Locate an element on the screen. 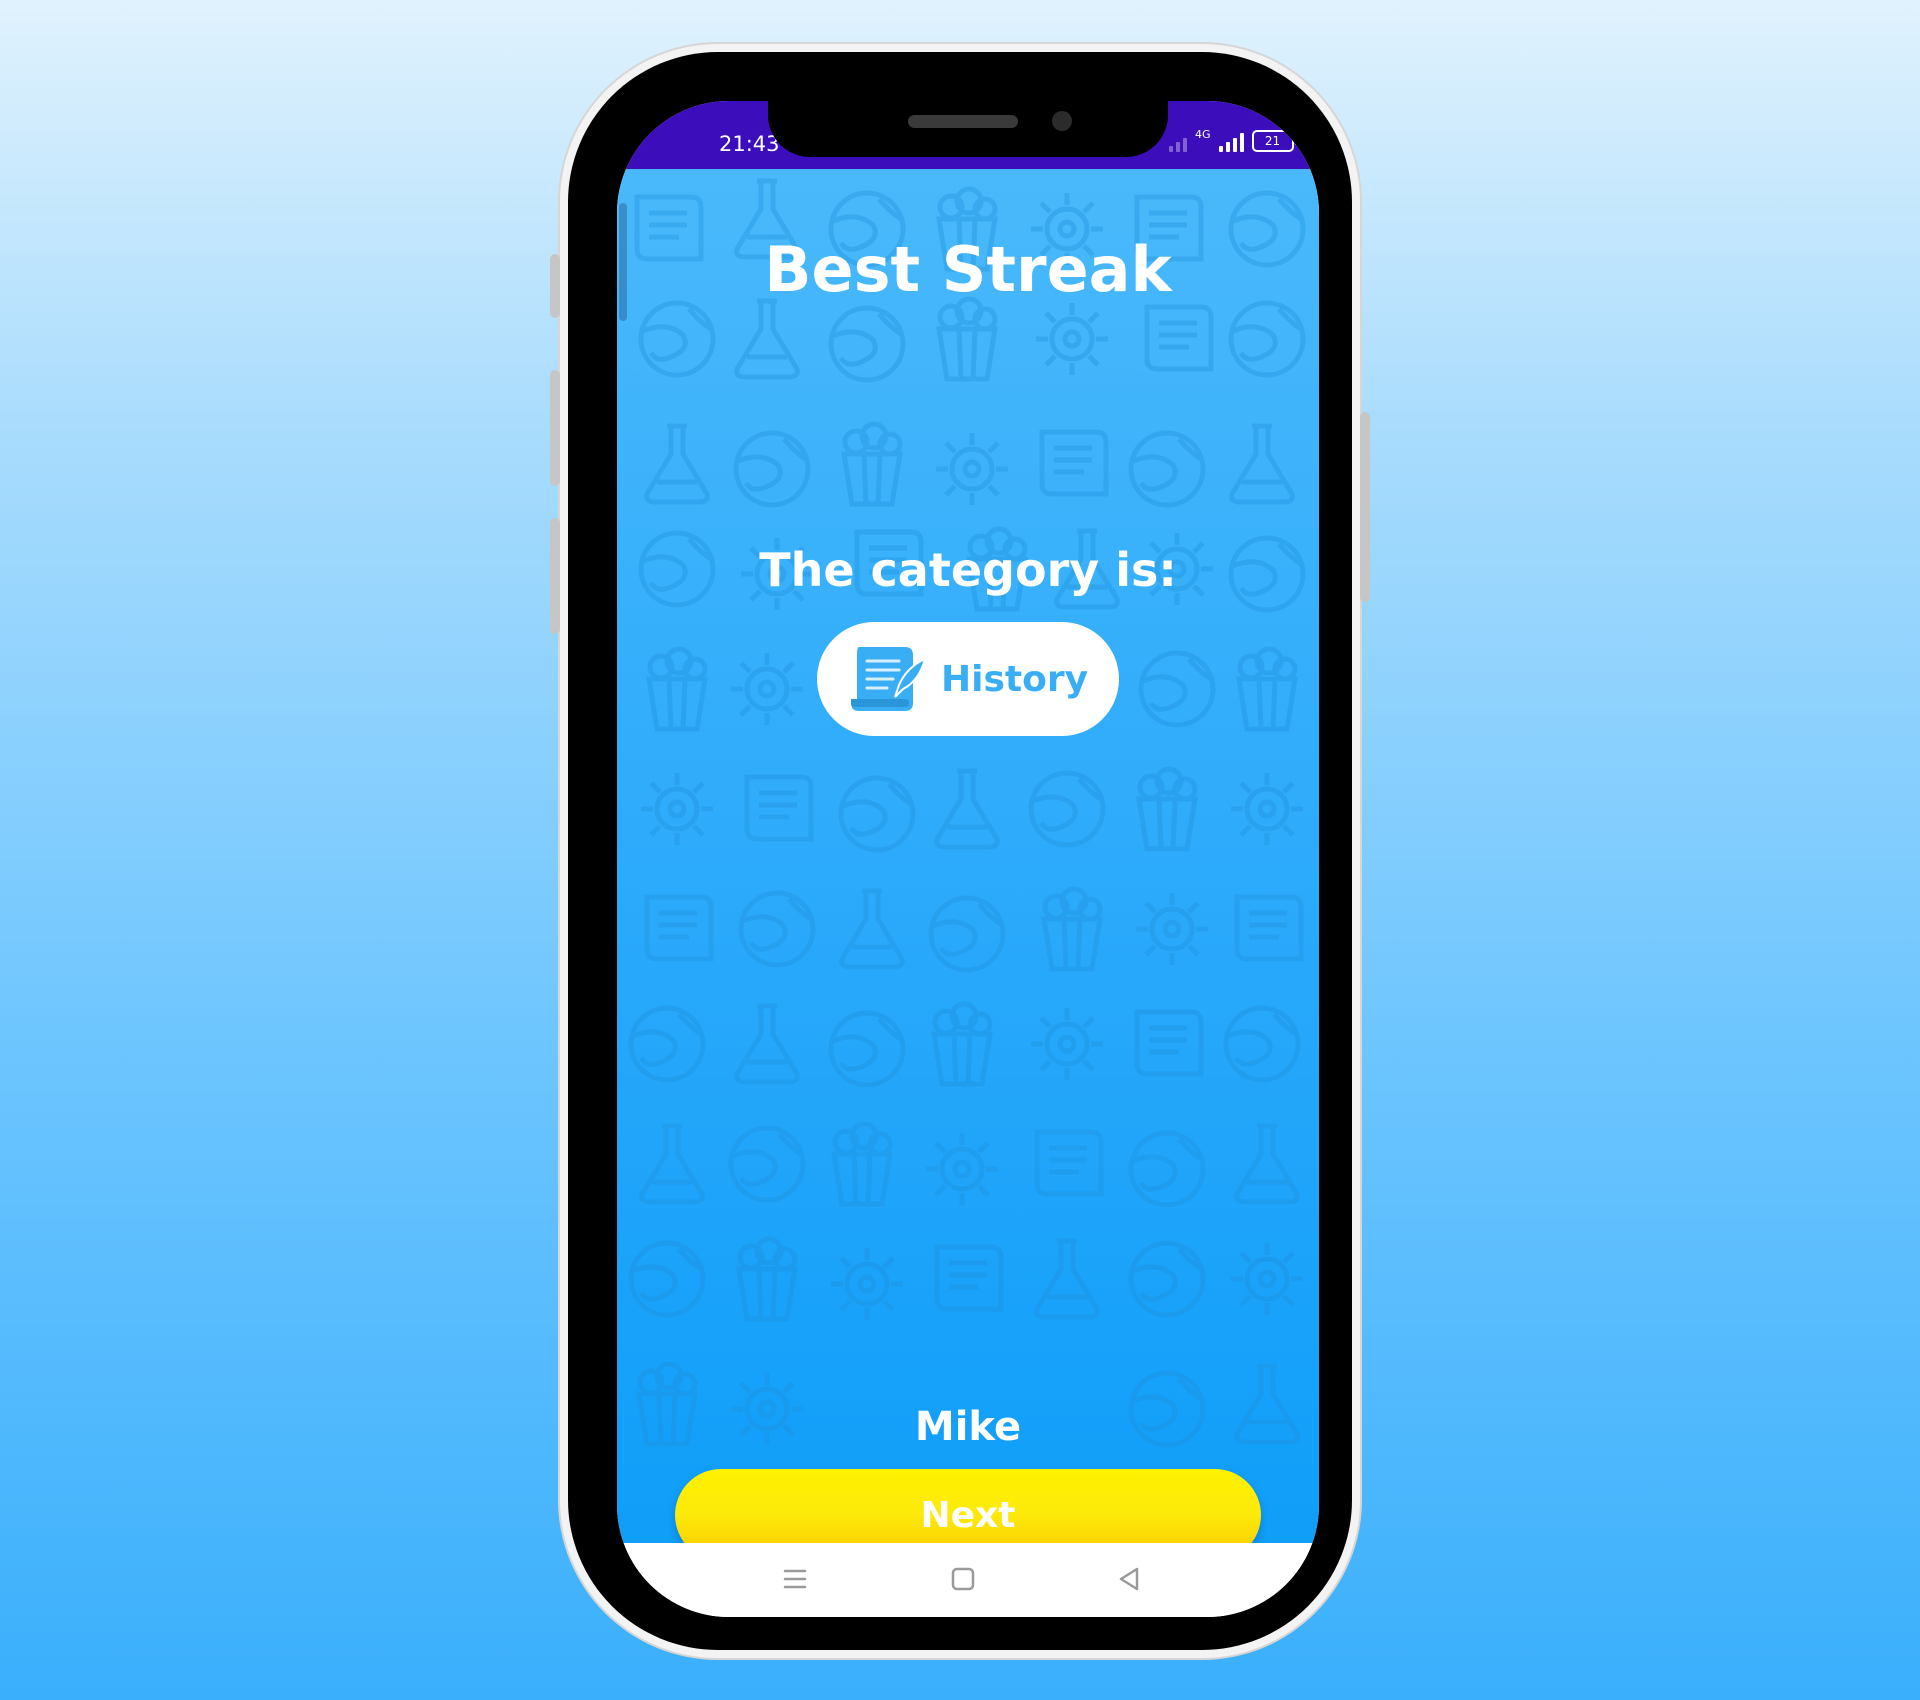 The image size is (1920, 1700). network-type: 4G is located at coordinates (1203, 134).